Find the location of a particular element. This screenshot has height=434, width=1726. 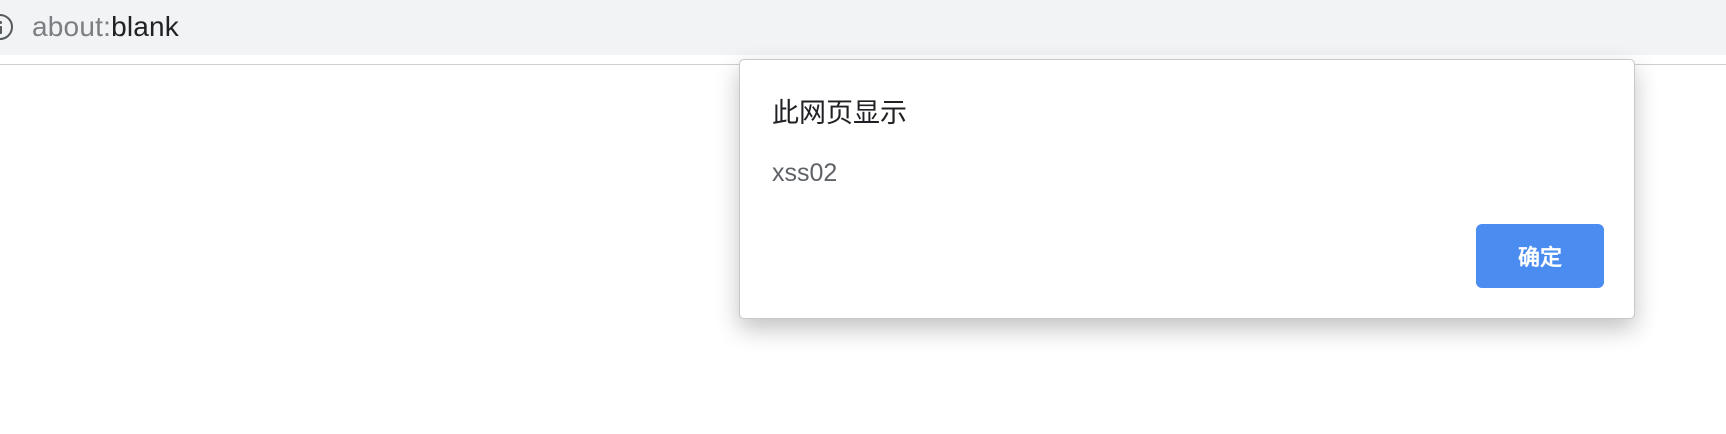

ok-button: 确定 is located at coordinates (1540, 256).